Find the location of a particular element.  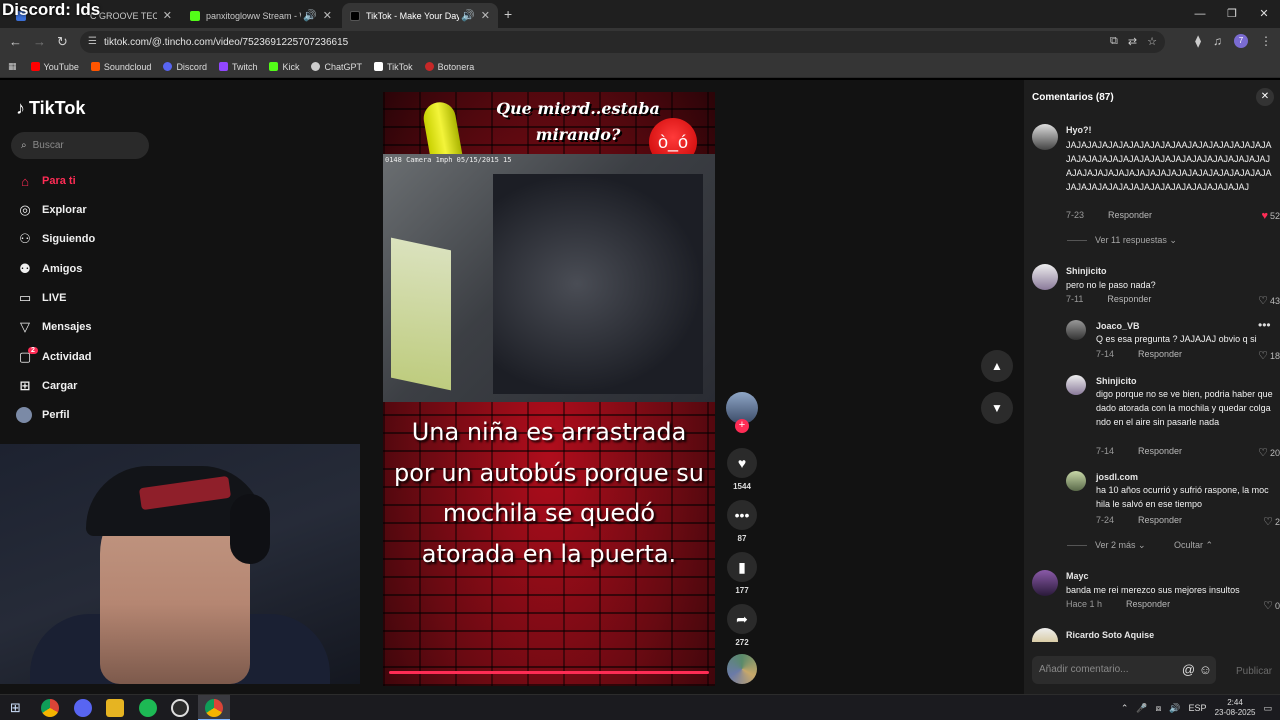

share-action: ➦ 272 is located at coordinates (742, 625).